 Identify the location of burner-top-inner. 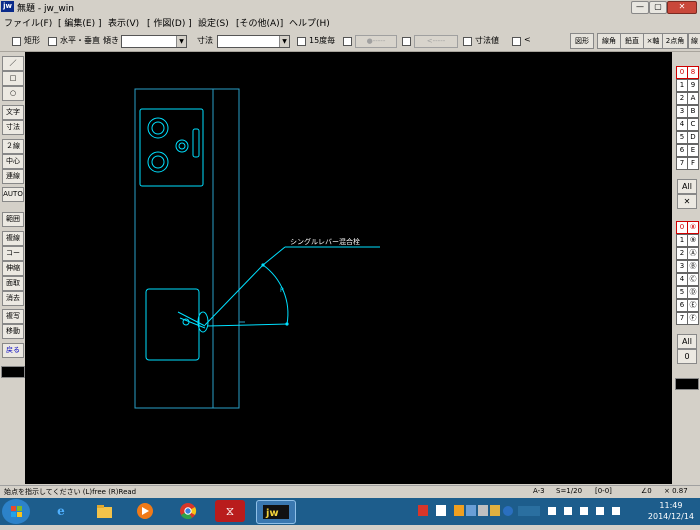
(158, 128).